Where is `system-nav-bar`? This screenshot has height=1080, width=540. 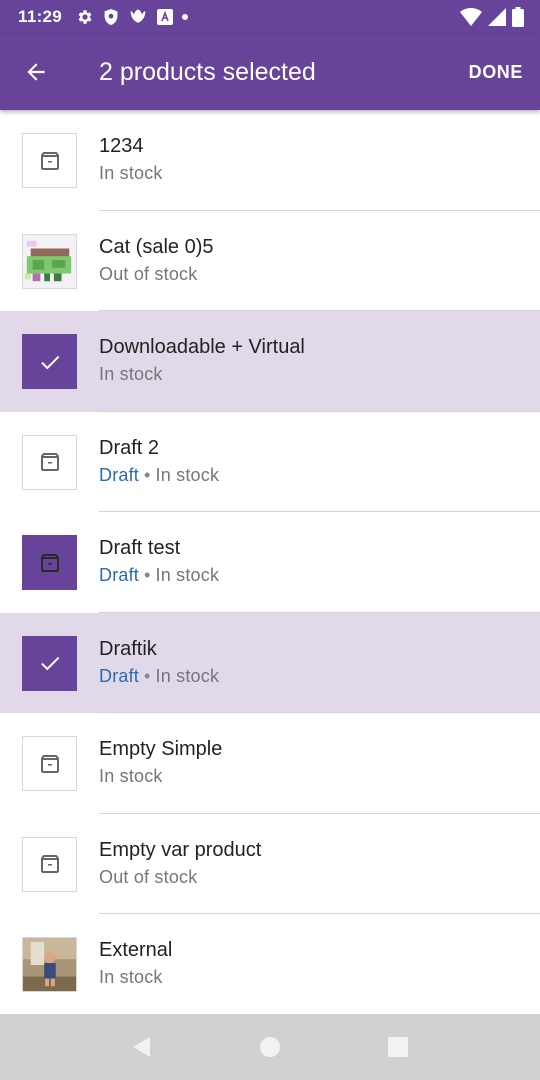 system-nav-bar is located at coordinates (270, 1047).